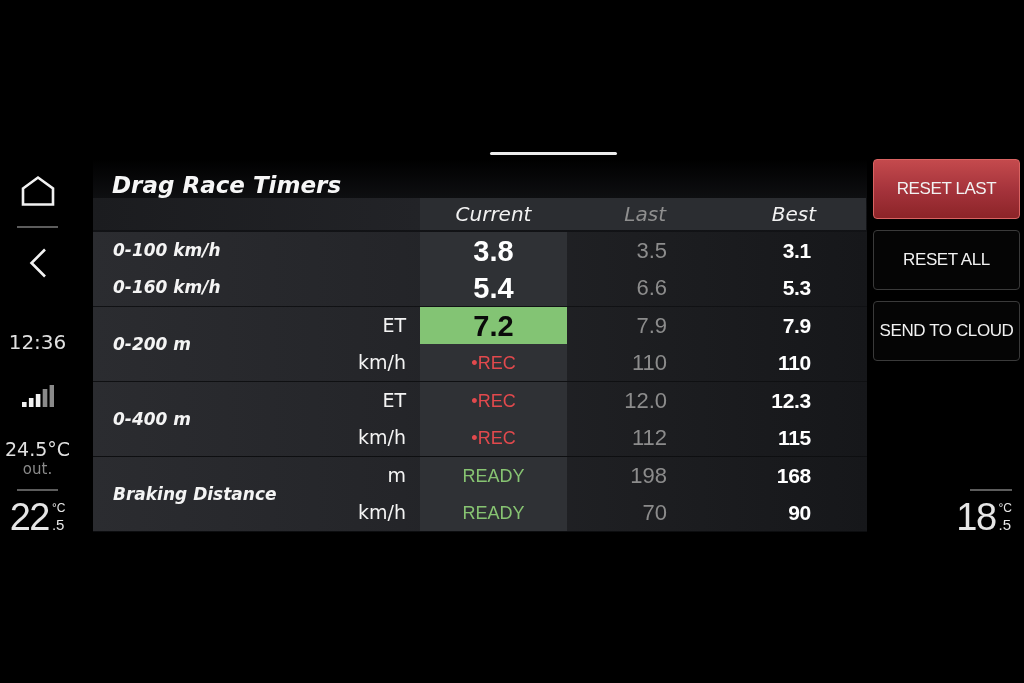 The height and width of the screenshot is (683, 1024). What do you see at coordinates (793, 214) in the screenshot?
I see `column-header: Best` at bounding box center [793, 214].